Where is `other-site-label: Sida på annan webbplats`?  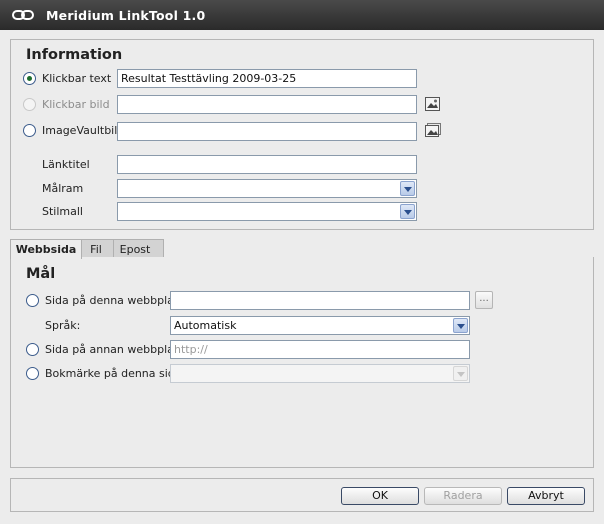
other-site-label: Sida på annan webbplats is located at coordinates (114, 349).